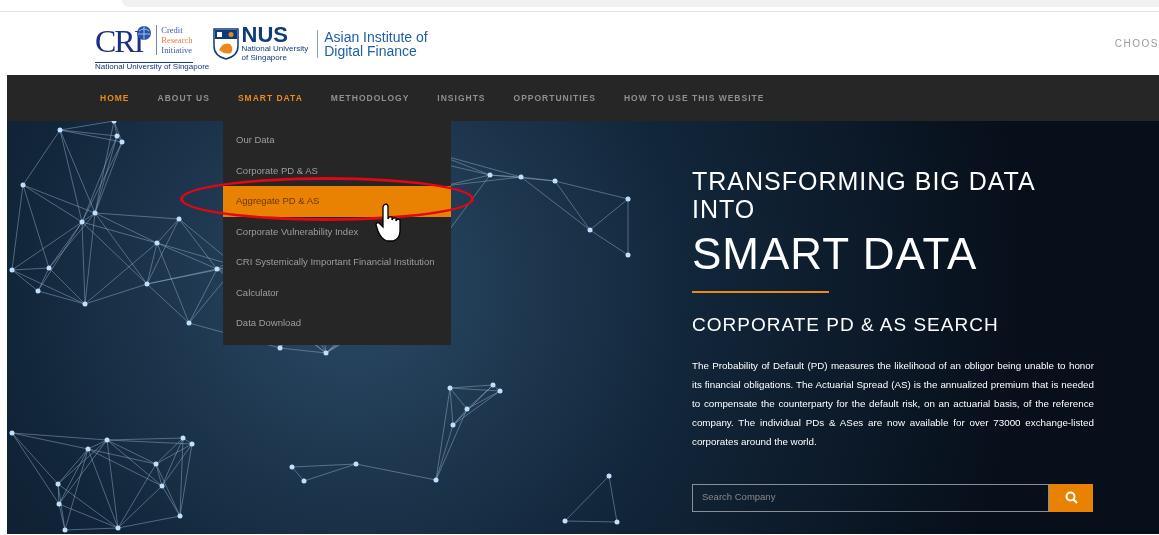 Image resolution: width=1159 pixels, height=535 pixels. What do you see at coordinates (468, 98) in the screenshot?
I see `nav-link: INSIGHTS` at bounding box center [468, 98].